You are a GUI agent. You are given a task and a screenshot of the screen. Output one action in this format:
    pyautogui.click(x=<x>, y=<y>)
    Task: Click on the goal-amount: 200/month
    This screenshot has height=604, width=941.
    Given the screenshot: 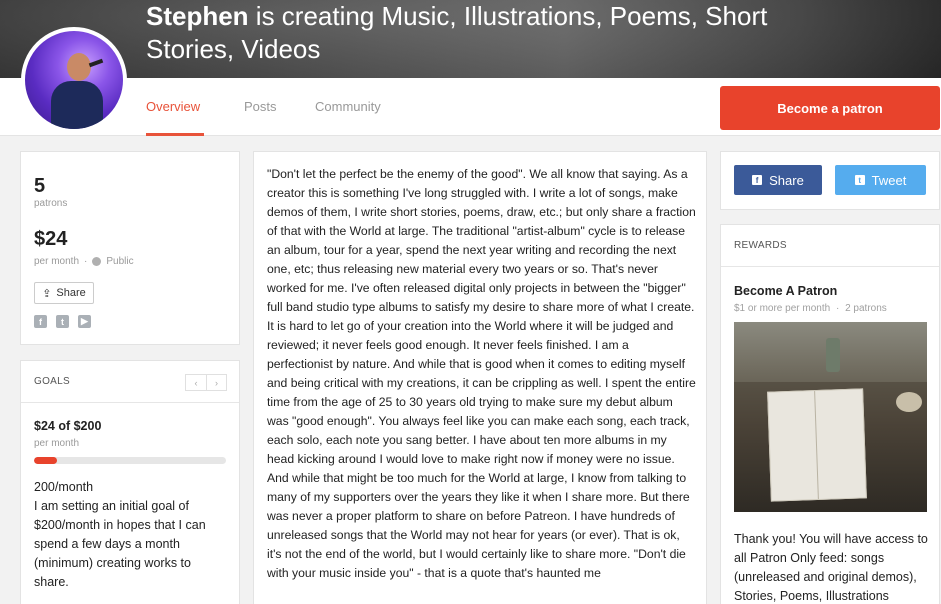 What is the action you would take?
    pyautogui.click(x=64, y=487)
    